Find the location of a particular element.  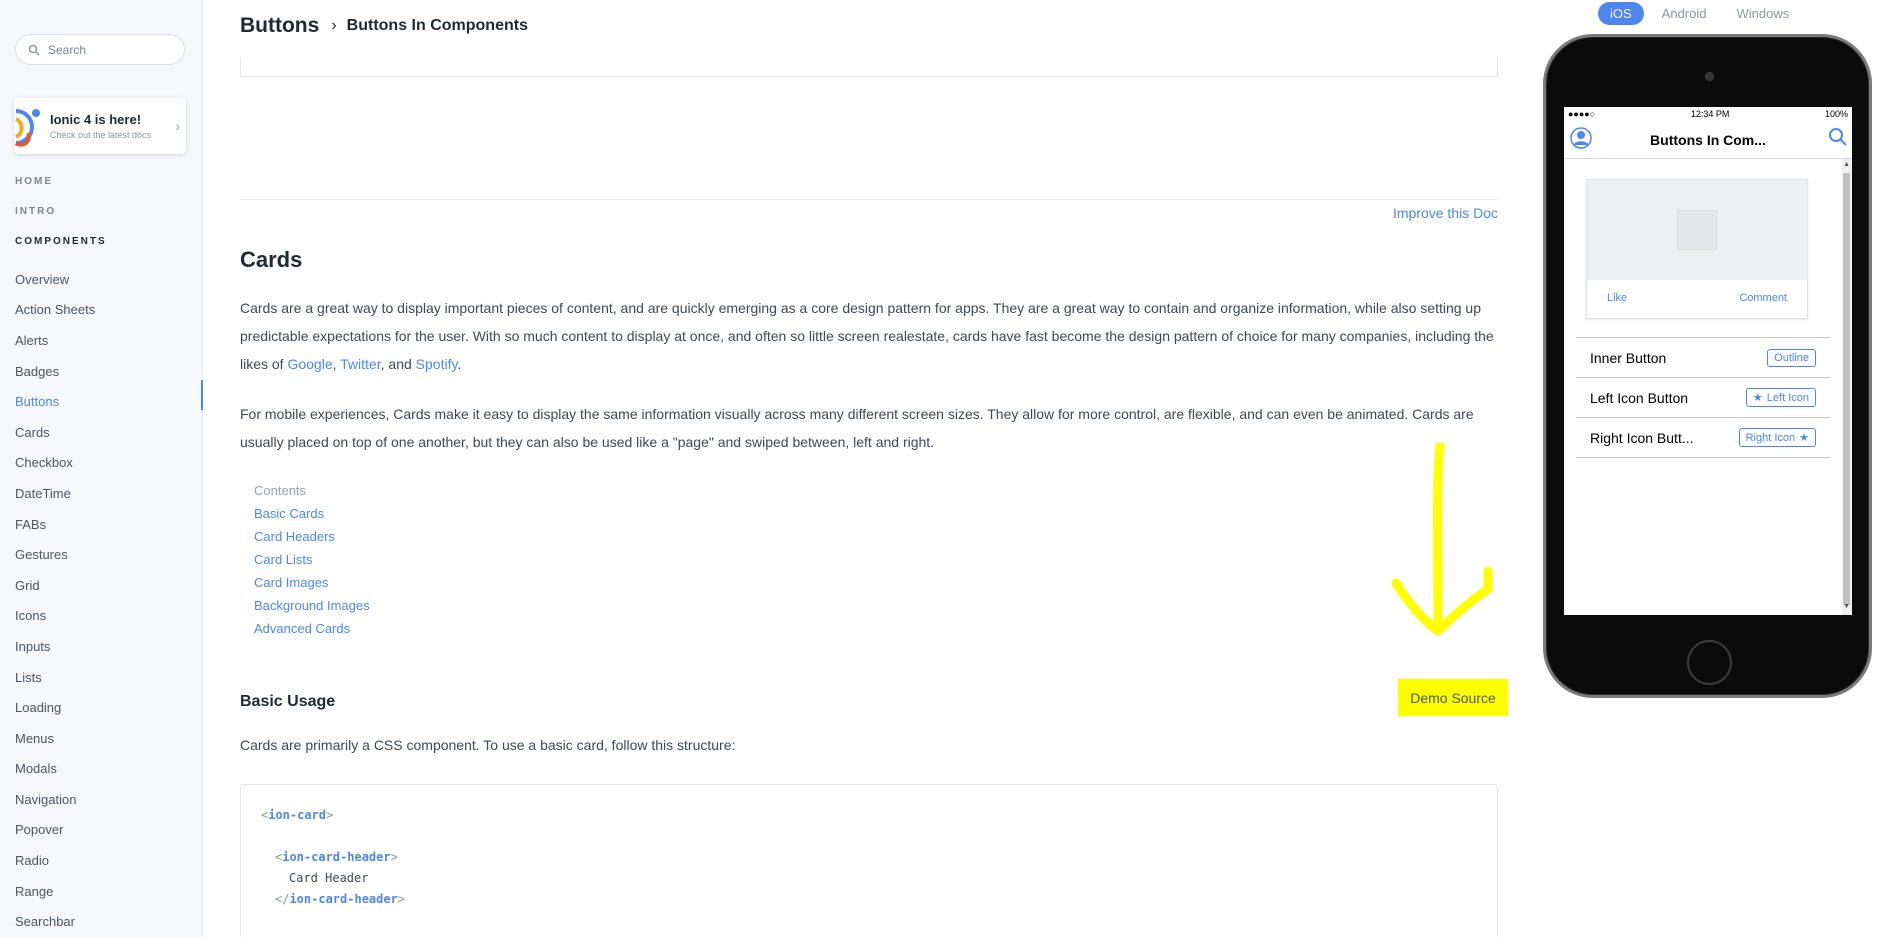

comment-button: Comment is located at coordinates (1763, 298).